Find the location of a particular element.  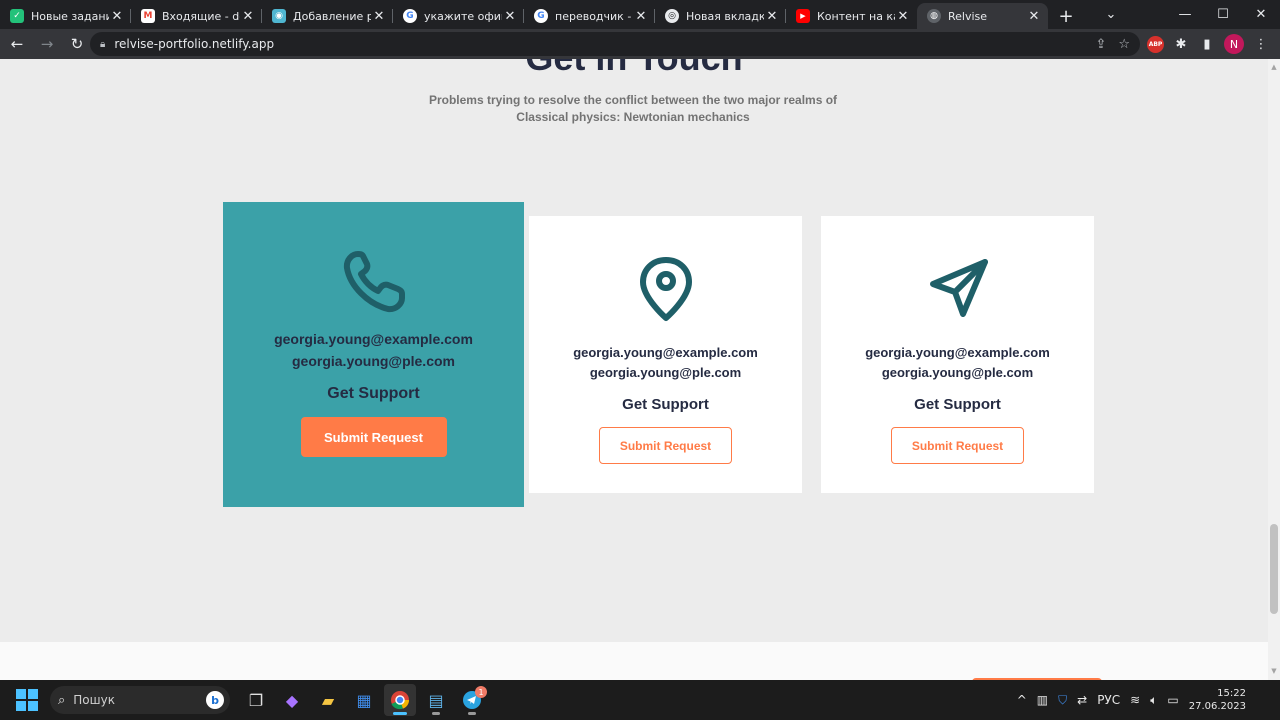

task-view-icon: ❐ is located at coordinates (256, 700).